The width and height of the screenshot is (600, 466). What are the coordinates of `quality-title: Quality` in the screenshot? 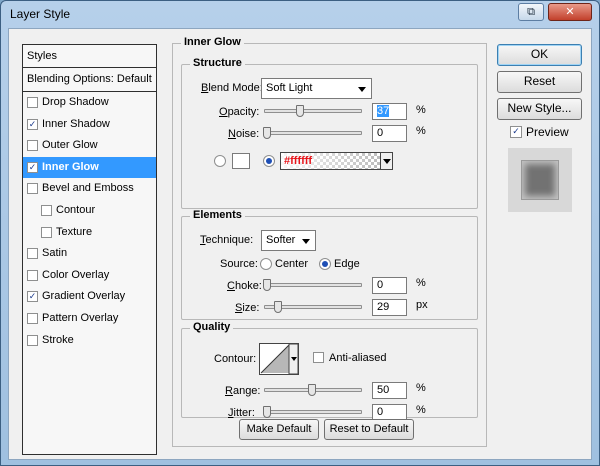 It's located at (212, 327).